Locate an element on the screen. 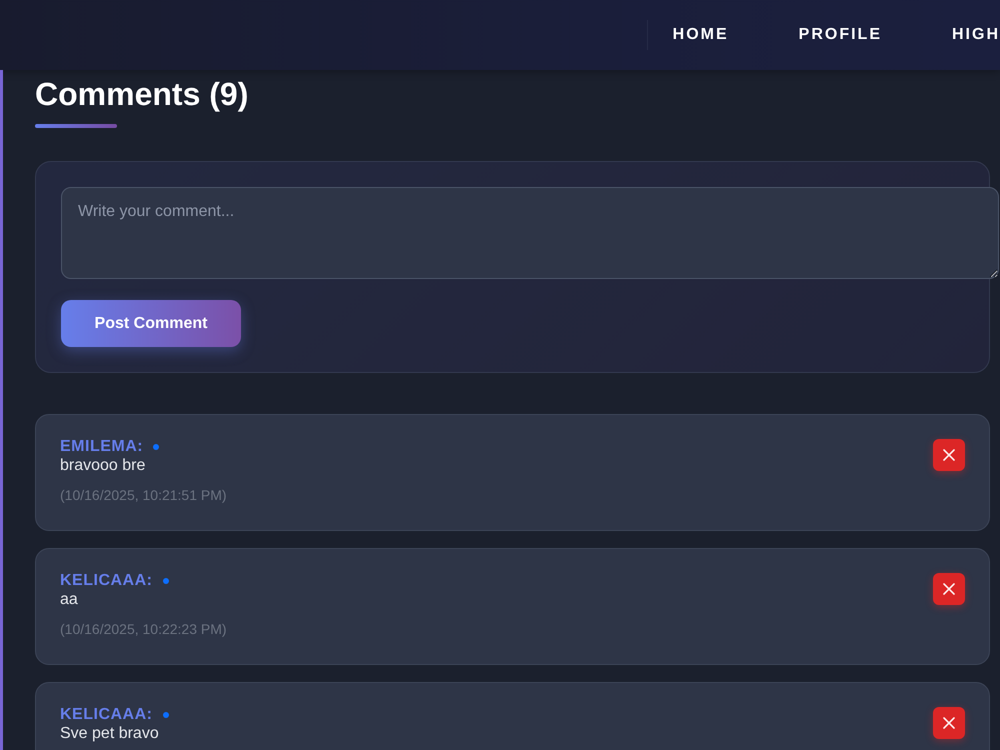  nav-link: PROFILE is located at coordinates (840, 35).